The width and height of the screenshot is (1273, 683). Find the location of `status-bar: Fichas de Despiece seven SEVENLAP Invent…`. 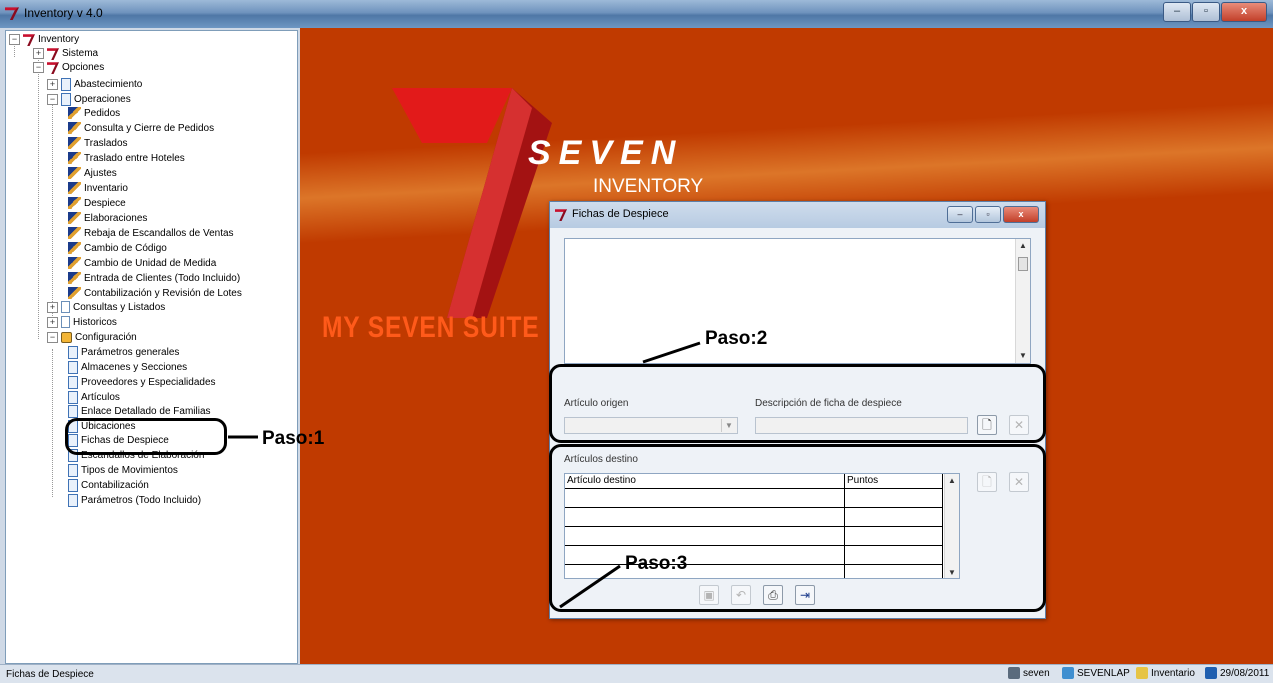

status-bar: Fichas de Despiece seven SEVENLAP Invent… is located at coordinates (636, 673).